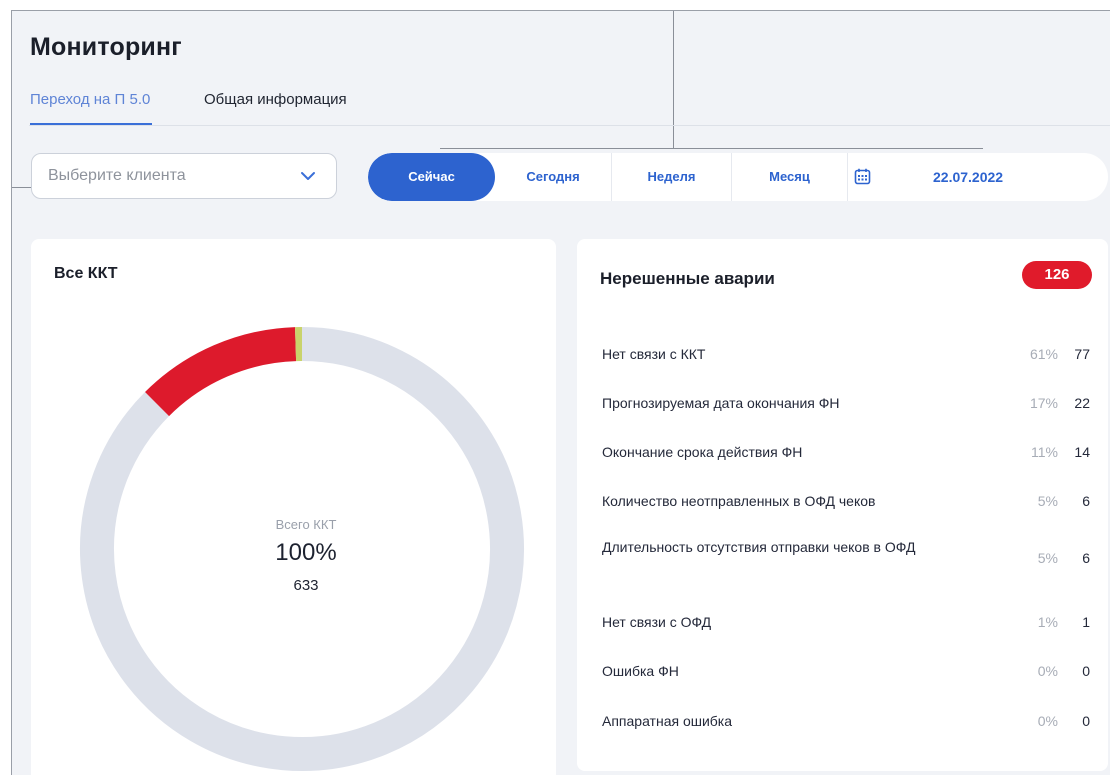  I want to click on alarm-label: Прогнозируемая дата окончания ФН, so click(721, 403).